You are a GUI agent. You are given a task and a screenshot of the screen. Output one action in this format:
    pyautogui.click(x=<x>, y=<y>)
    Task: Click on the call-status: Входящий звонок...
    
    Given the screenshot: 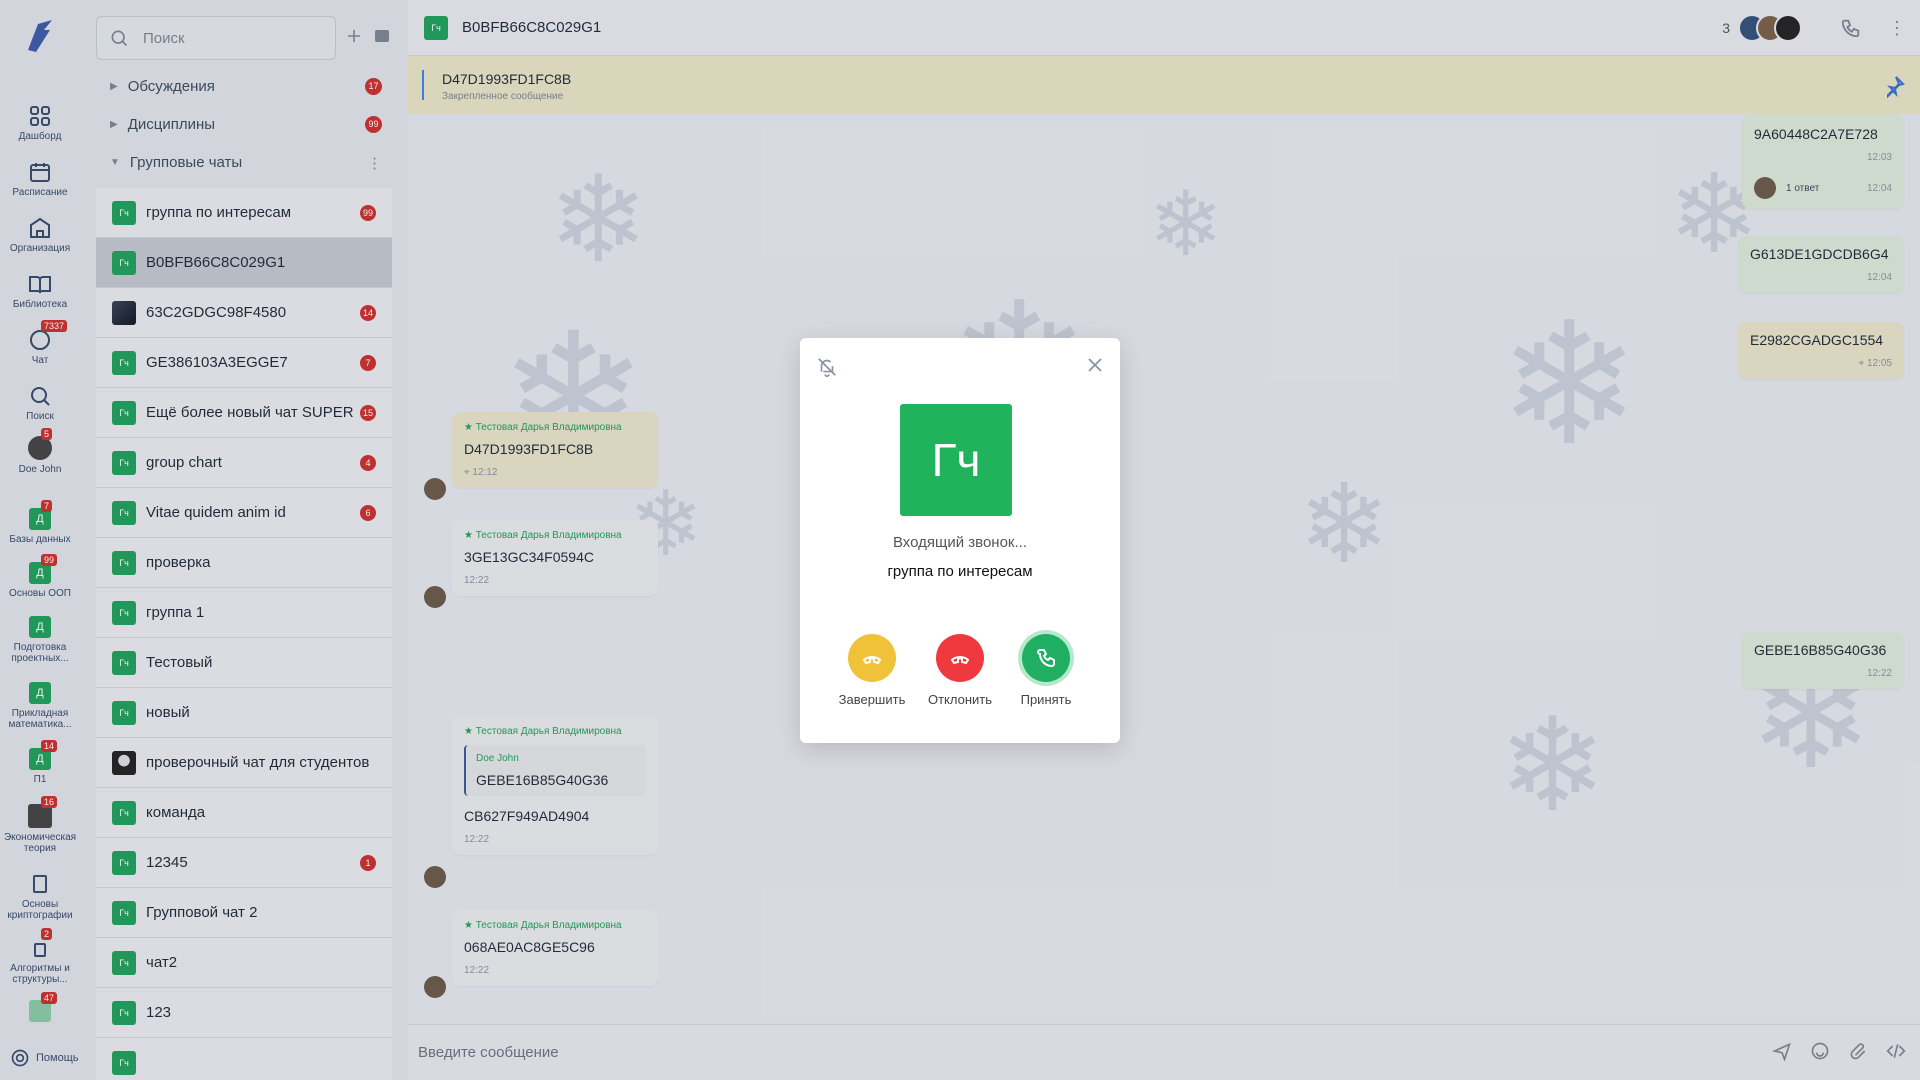 What is the action you would take?
    pyautogui.click(x=960, y=542)
    